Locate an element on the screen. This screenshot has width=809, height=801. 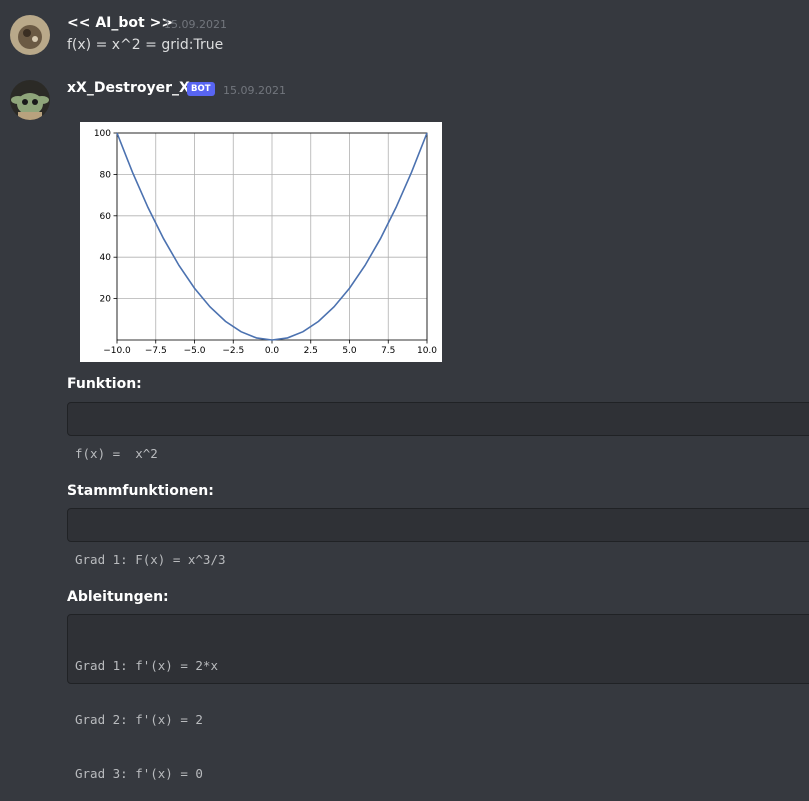
y-tick-label: 20 is located at coordinates (106, 300).